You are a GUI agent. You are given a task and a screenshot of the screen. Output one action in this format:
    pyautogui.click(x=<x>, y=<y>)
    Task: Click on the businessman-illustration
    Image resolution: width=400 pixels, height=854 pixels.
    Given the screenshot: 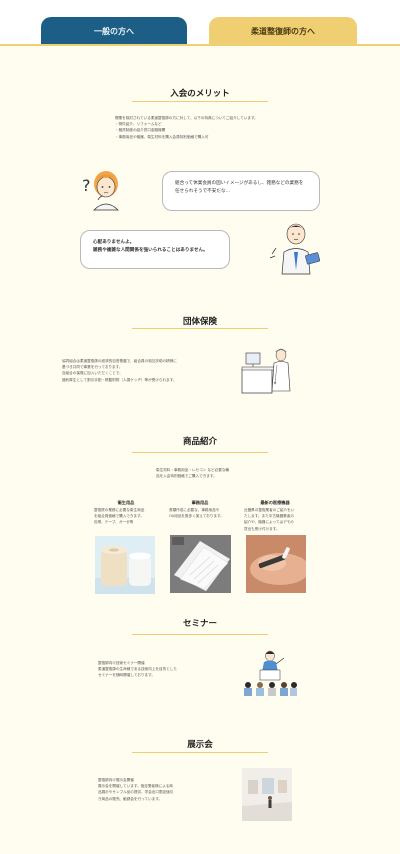 What is the action you would take?
    pyautogui.click(x=295, y=249)
    